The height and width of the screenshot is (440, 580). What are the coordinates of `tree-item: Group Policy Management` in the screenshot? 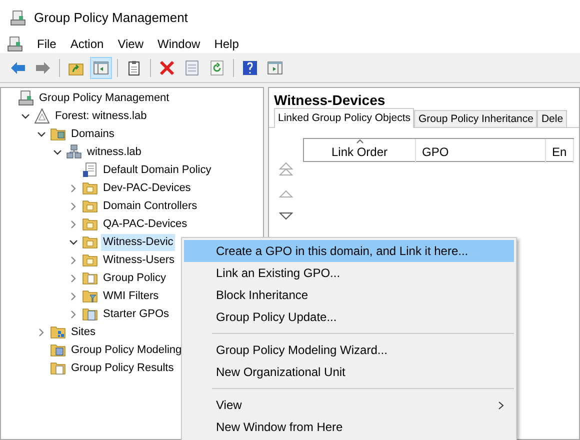 It's located at (104, 98).